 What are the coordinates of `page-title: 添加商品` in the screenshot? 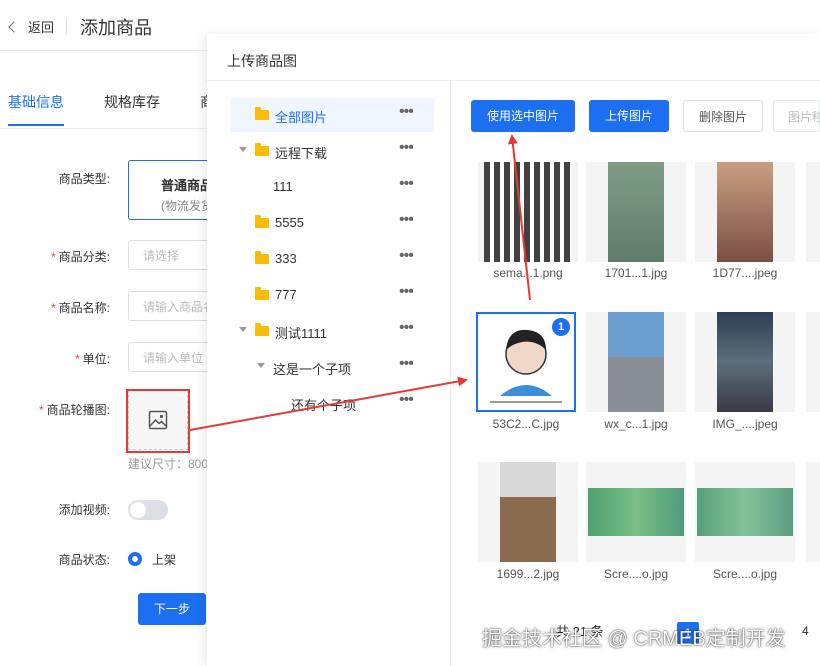 It's located at (116, 28).